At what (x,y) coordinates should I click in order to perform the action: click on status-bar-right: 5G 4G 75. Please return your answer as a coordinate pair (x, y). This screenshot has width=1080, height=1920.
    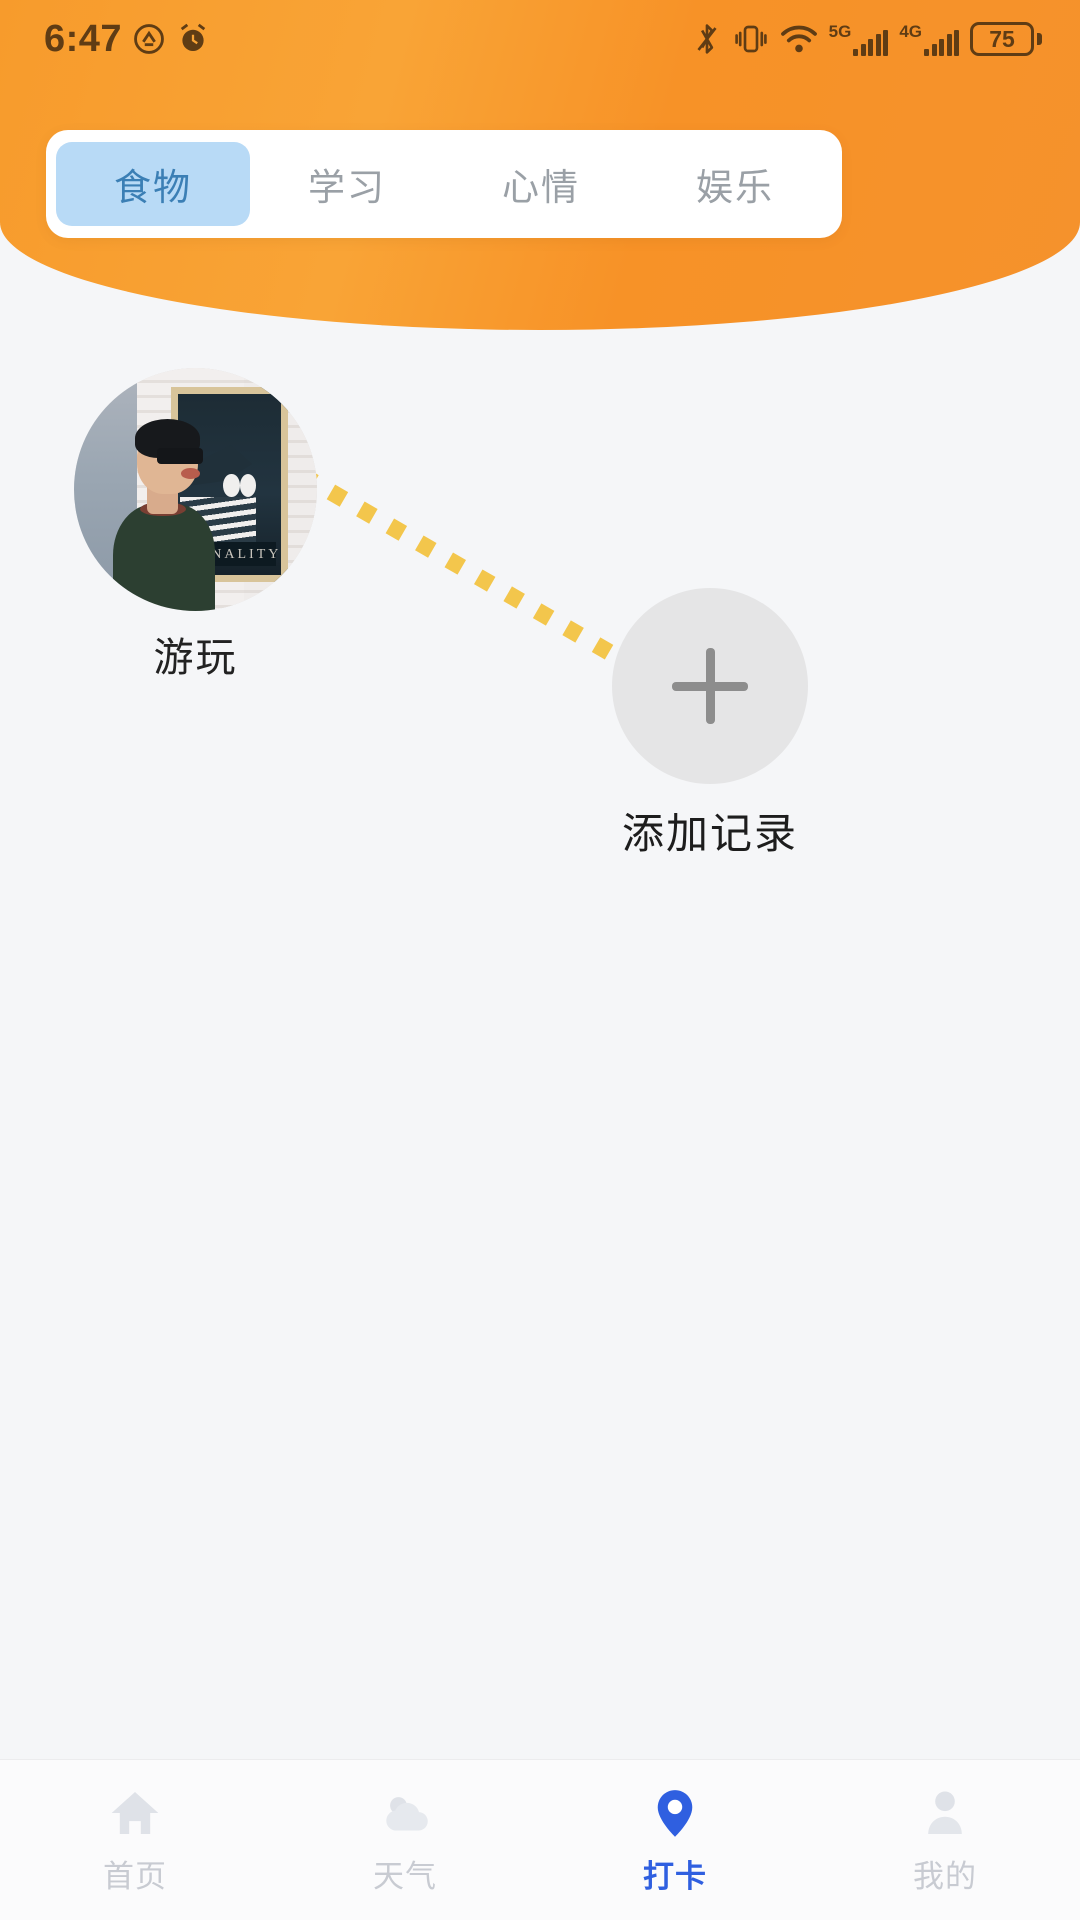
    Looking at the image, I should click on (867, 39).